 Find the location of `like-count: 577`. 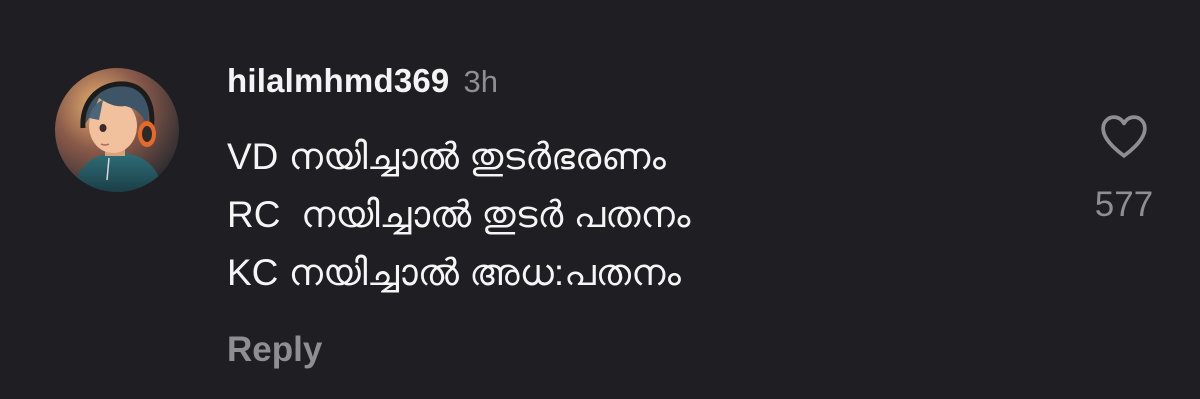

like-count: 577 is located at coordinates (1124, 204).